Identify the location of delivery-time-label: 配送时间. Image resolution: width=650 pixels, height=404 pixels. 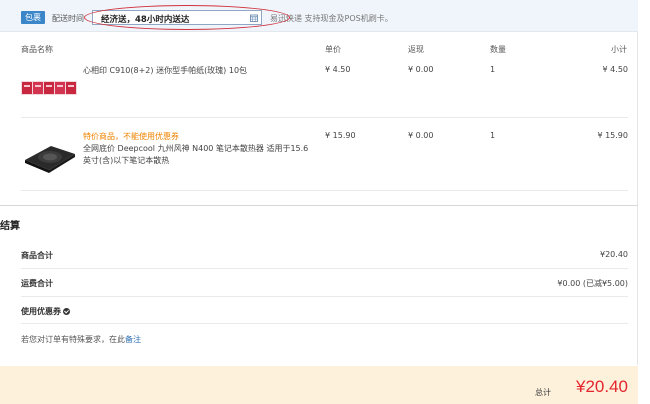
(68, 18).